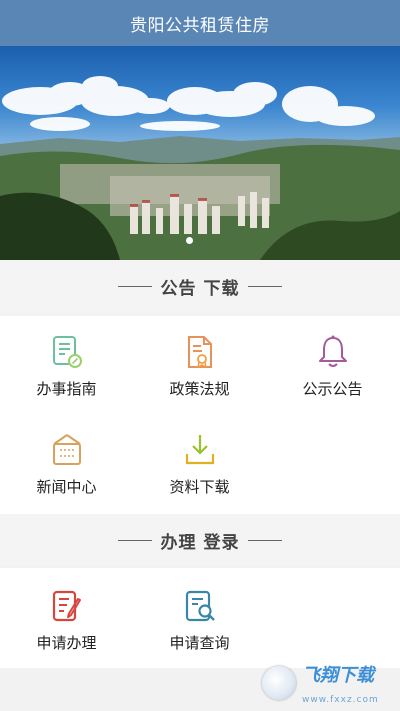 This screenshot has height=711, width=400. I want to click on news-icon, so click(66, 449).